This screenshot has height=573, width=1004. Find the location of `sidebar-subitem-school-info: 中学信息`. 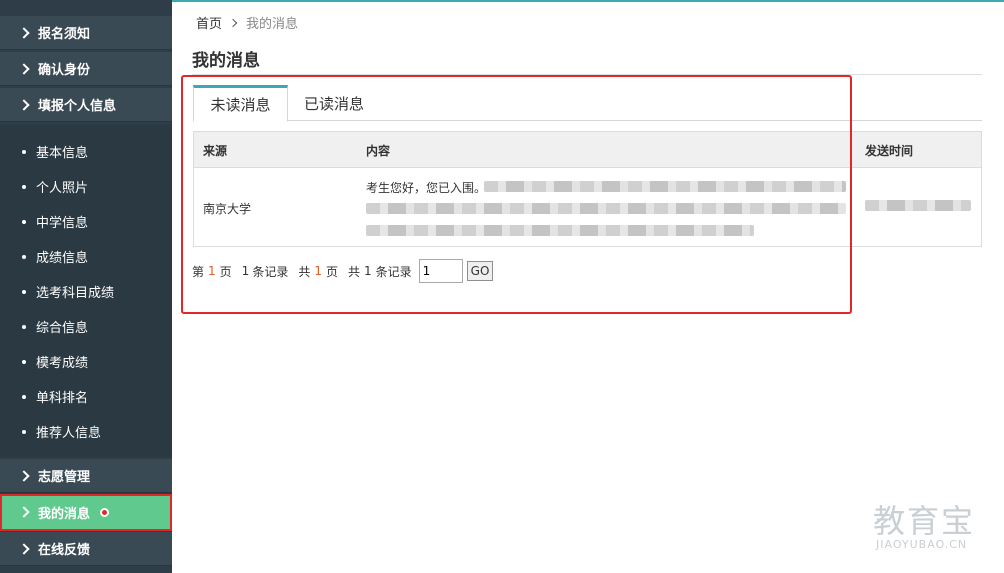

sidebar-subitem-school-info: 中学信息 is located at coordinates (86, 221).